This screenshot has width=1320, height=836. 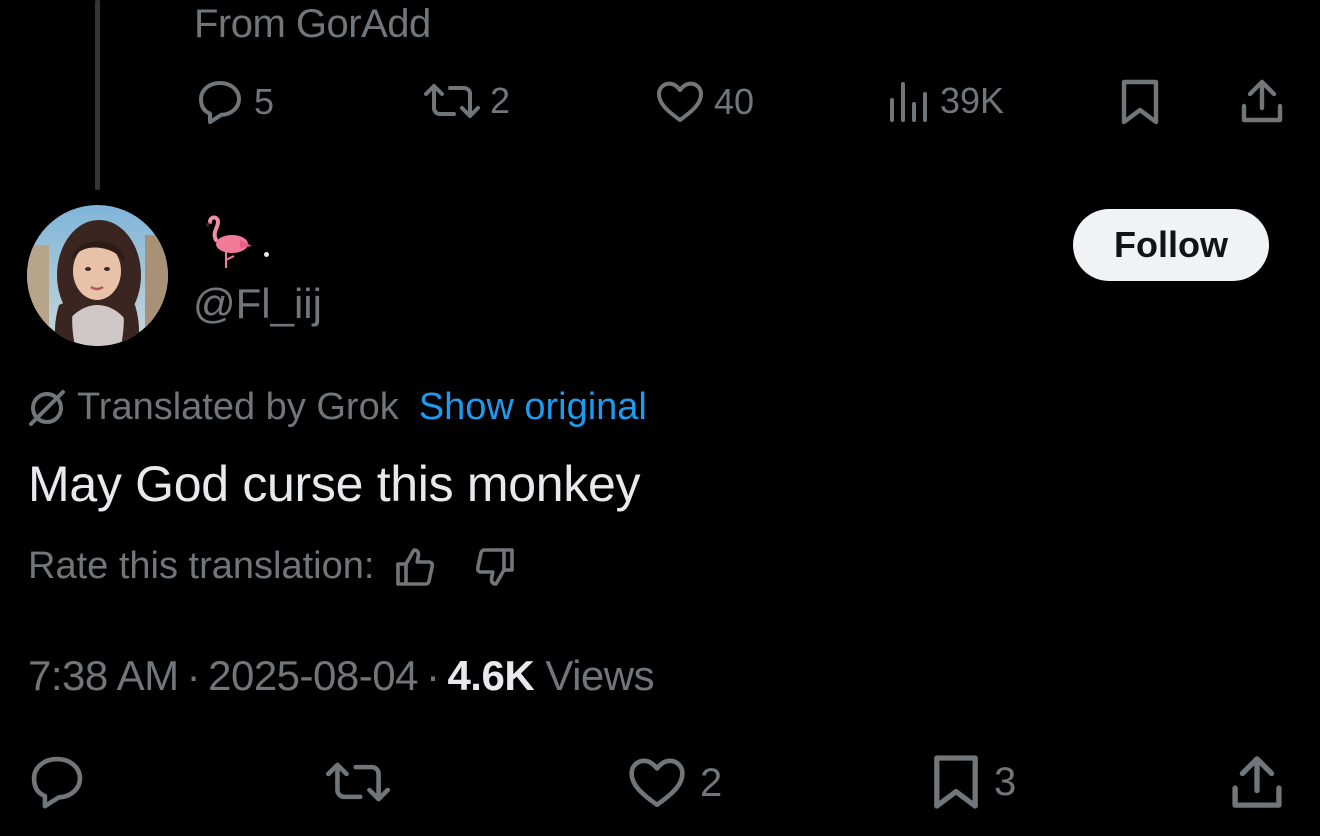 I want to click on share-button, so click(x=1262, y=101).